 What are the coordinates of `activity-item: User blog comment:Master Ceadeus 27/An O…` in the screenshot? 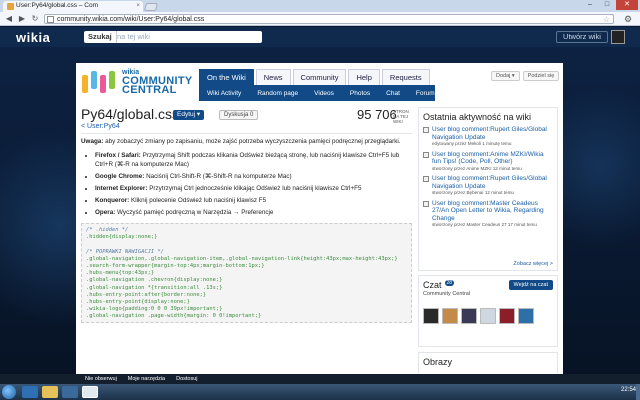 It's located at (488, 214).